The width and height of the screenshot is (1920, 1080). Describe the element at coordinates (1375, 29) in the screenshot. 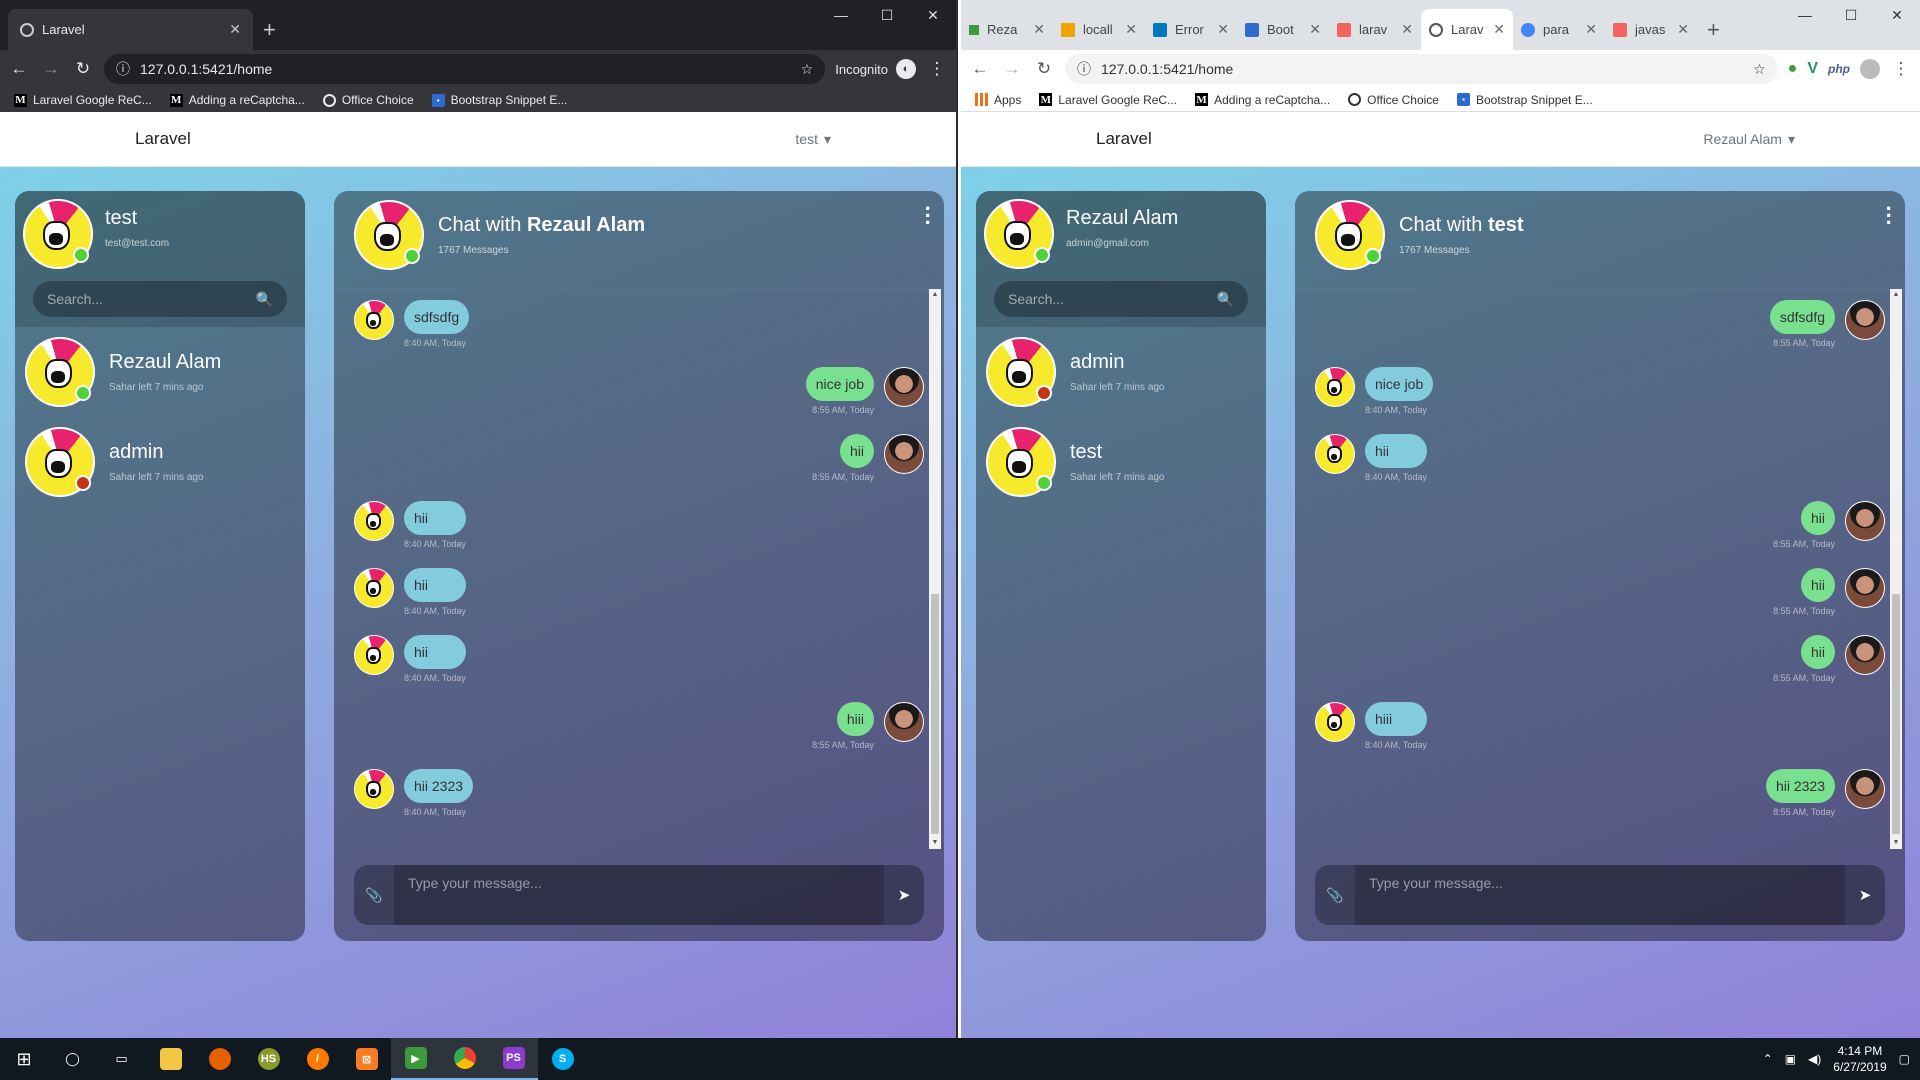

I see `tab: larav ✕` at that location.